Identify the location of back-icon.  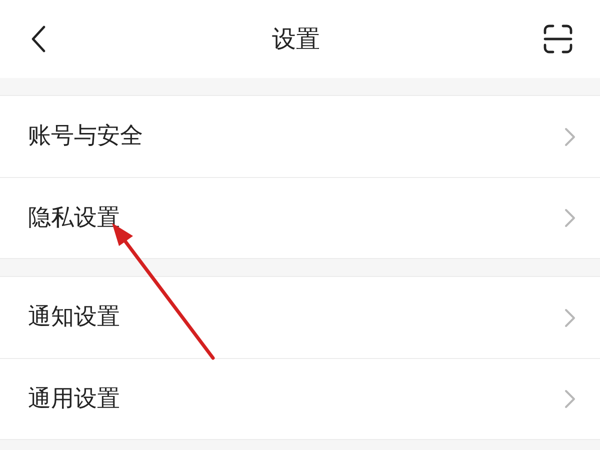
(38, 39).